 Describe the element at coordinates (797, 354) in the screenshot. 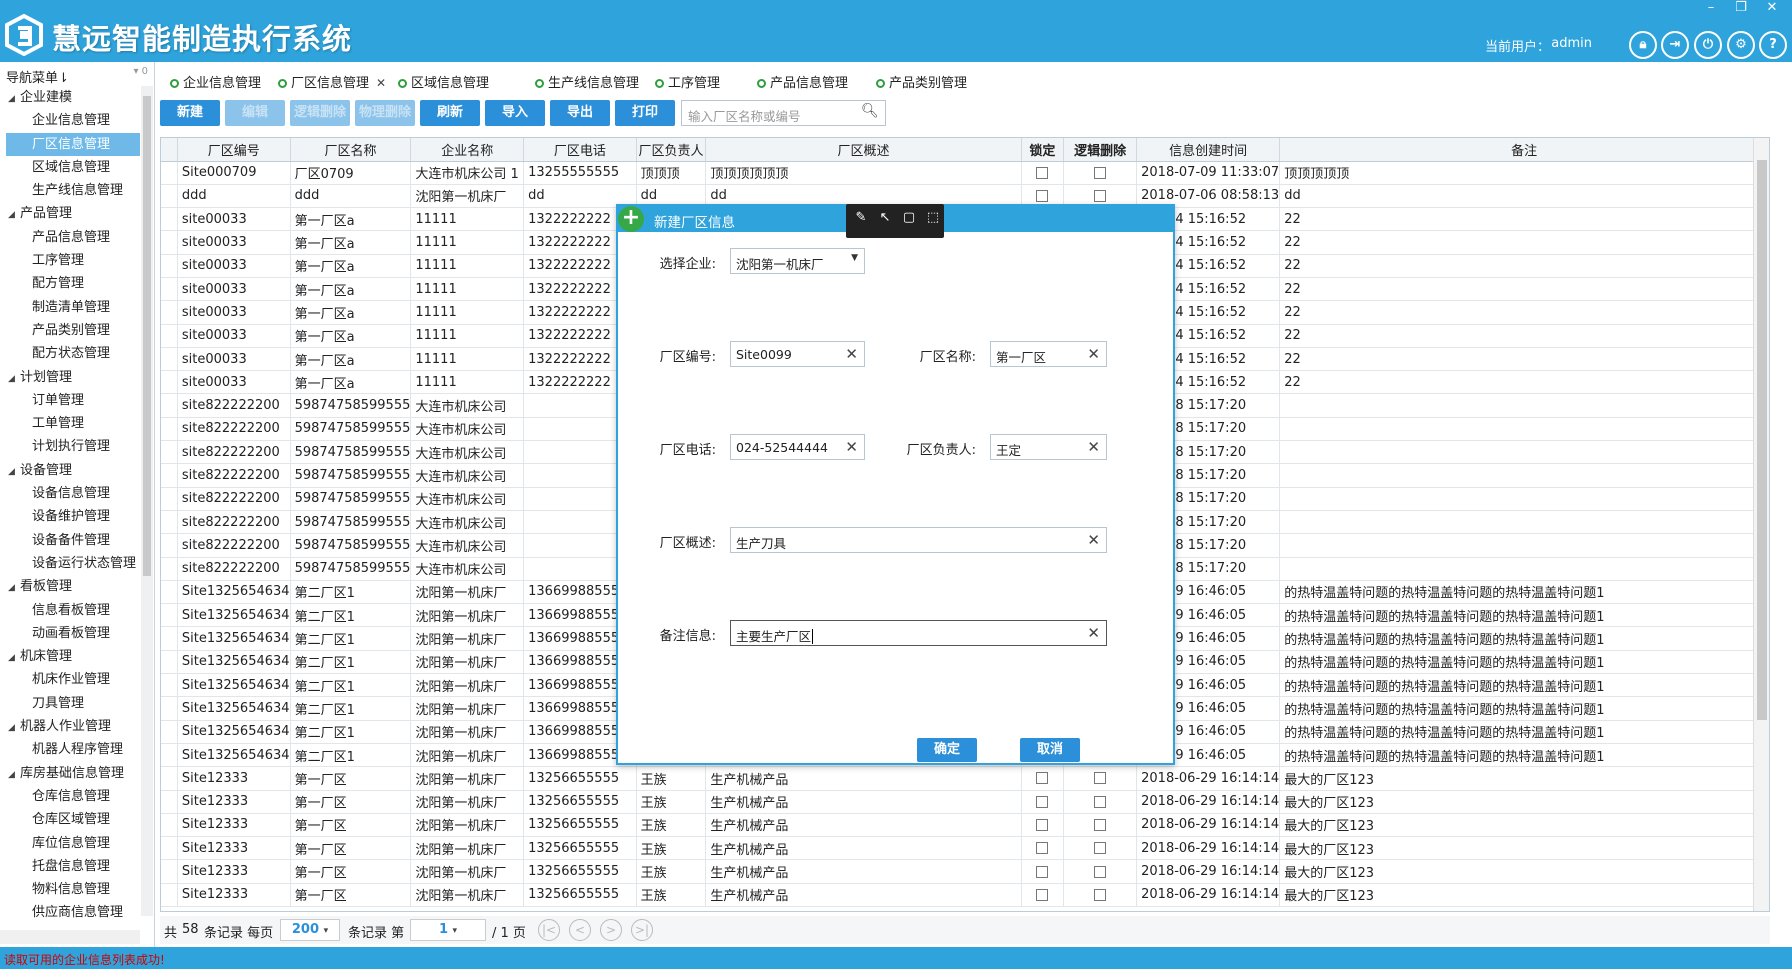

I see `site-code-field: Site0099 ✕` at that location.